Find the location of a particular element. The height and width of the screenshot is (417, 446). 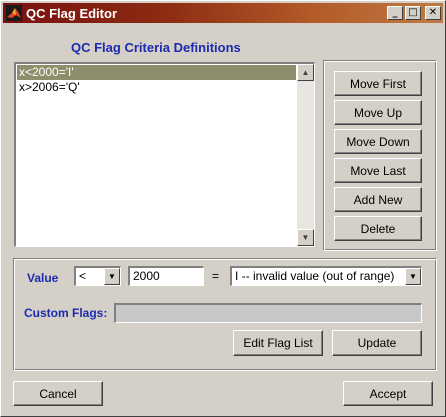

triangle-down-icon: ▼ is located at coordinates (305, 237).